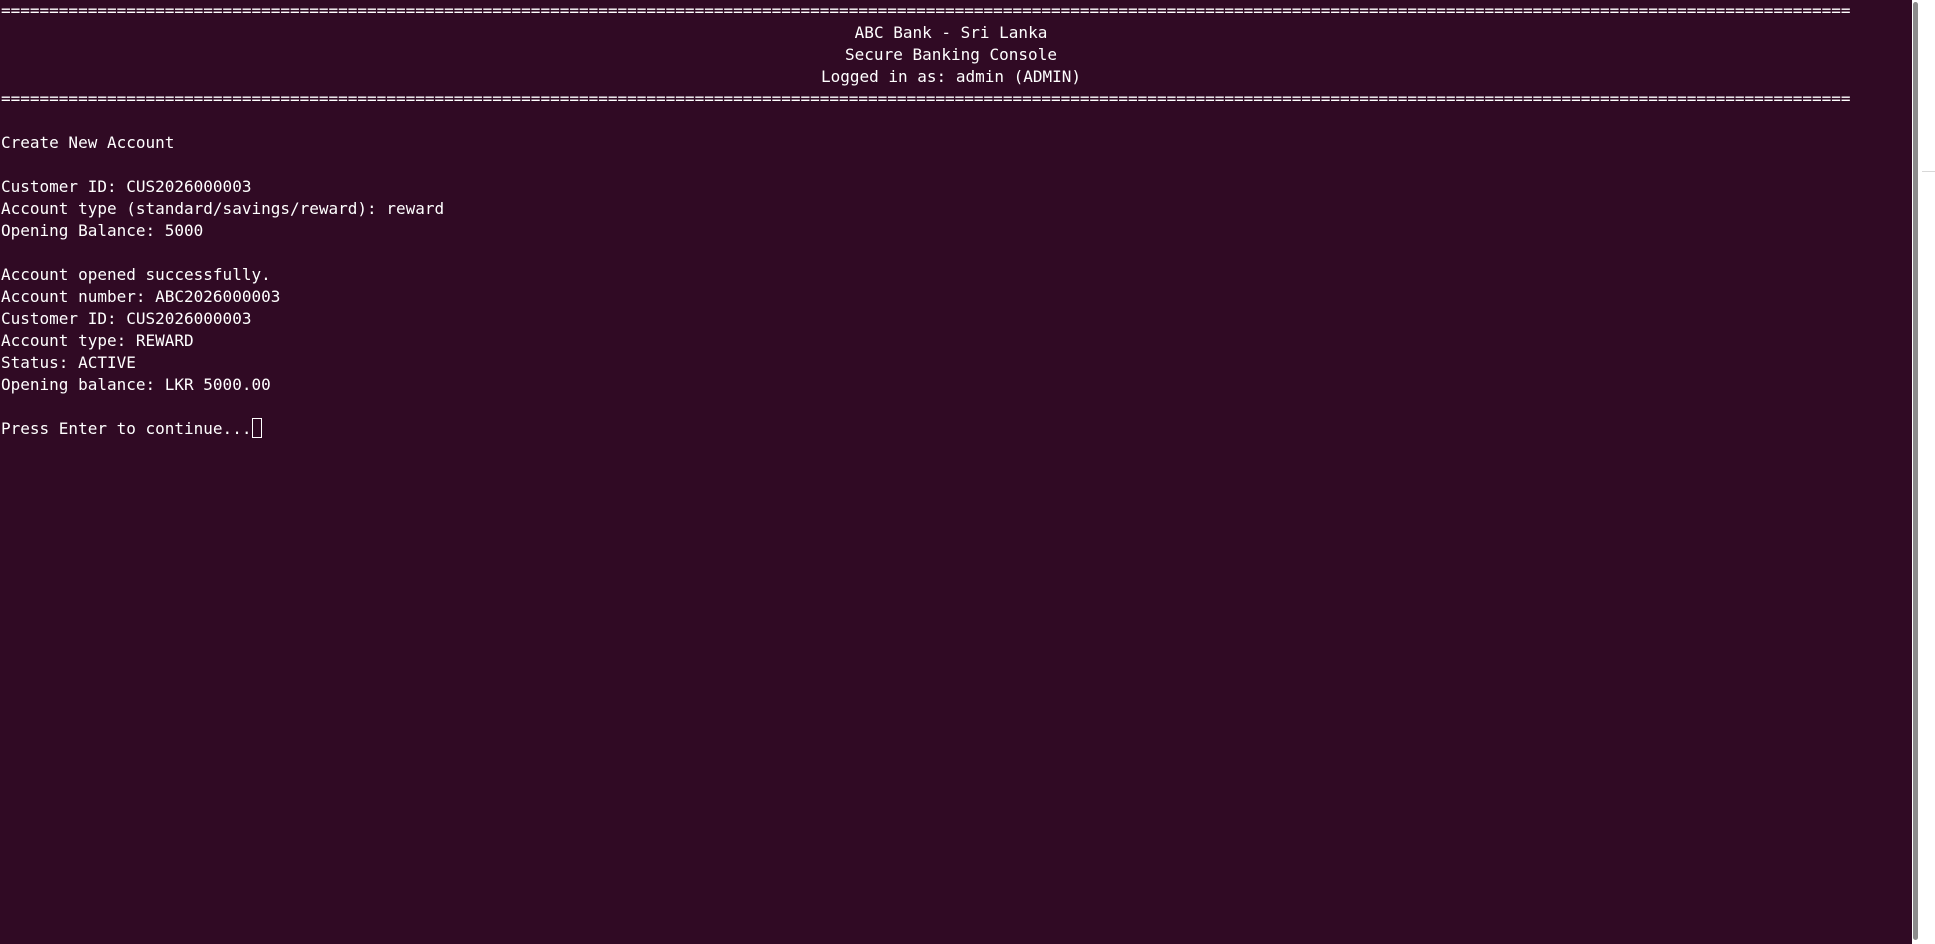  Describe the element at coordinates (136, 384) in the screenshot. I see `opening-balance-output: Opening balance: LKR 5000.00` at that location.